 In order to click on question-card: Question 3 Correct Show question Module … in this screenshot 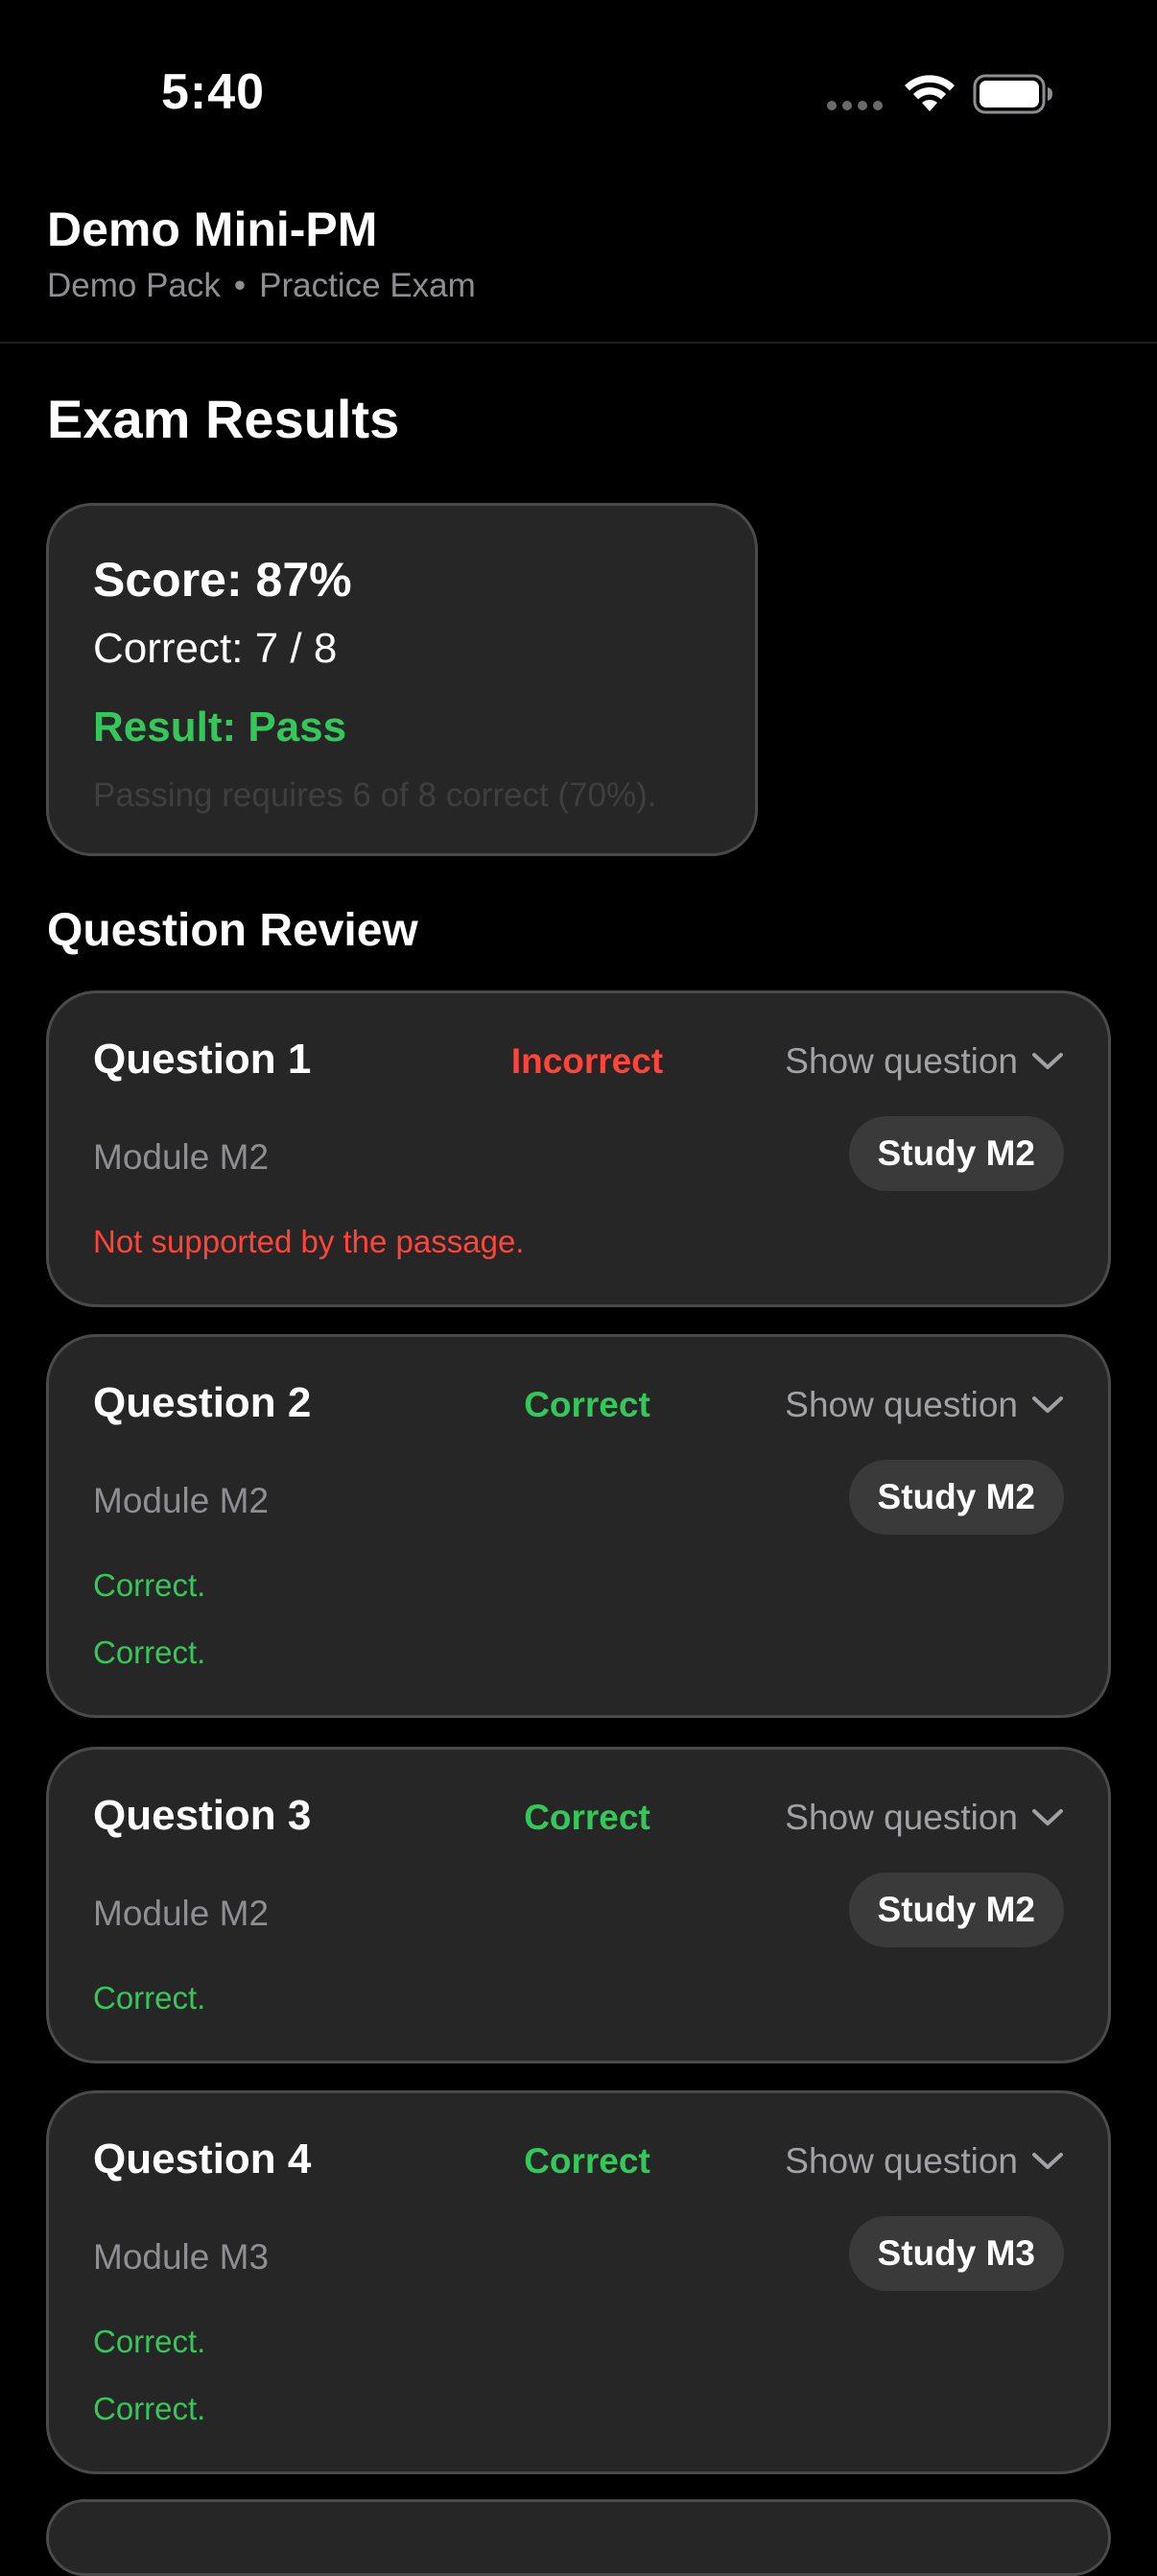, I will do `click(578, 1905)`.